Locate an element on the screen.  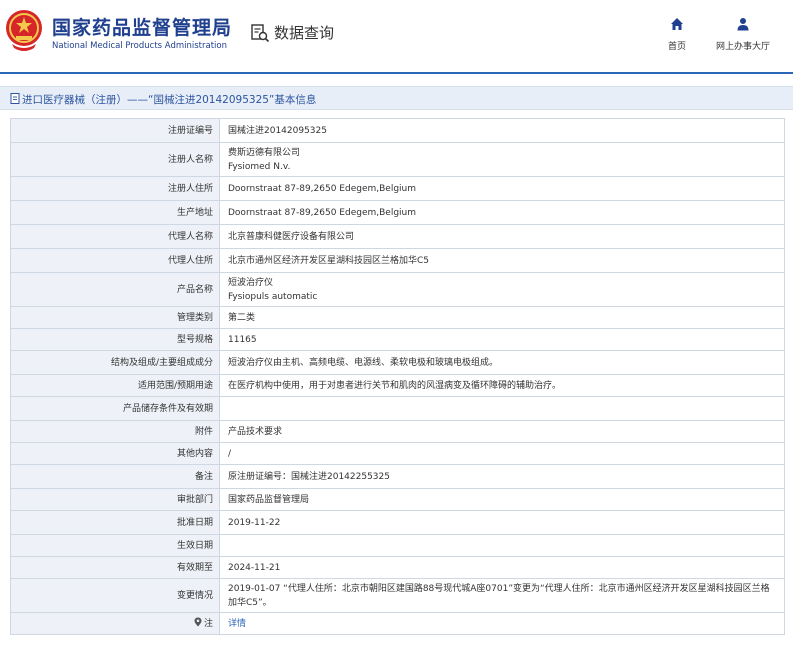
field-label-text: 审批部门 is located at coordinates (194, 499).